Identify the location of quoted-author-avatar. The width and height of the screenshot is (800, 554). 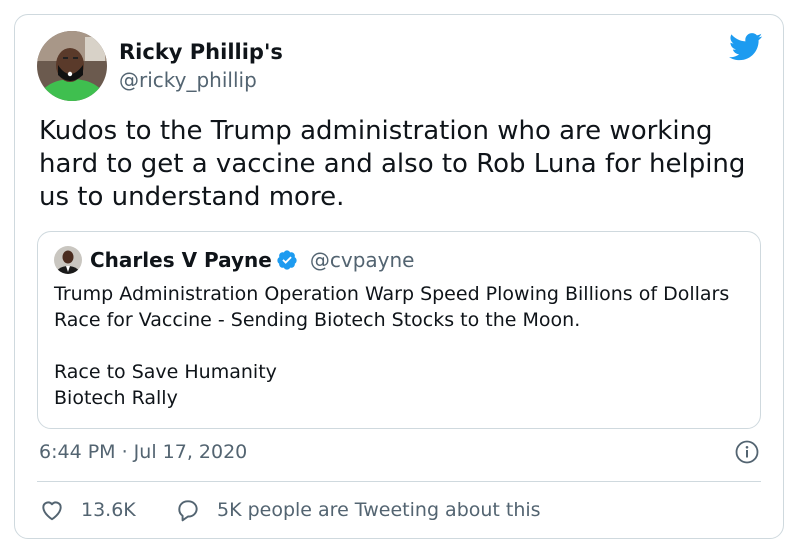
(68, 260).